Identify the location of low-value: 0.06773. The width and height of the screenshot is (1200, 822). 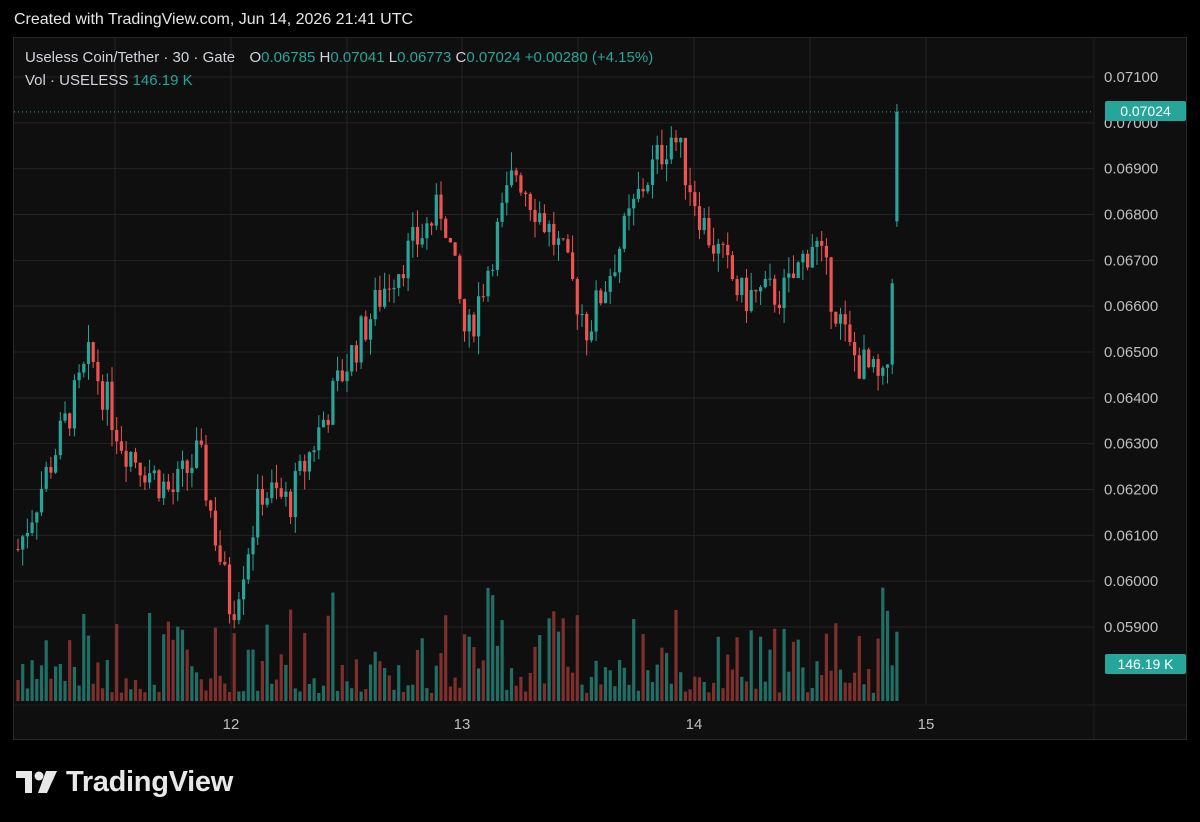
(424, 57).